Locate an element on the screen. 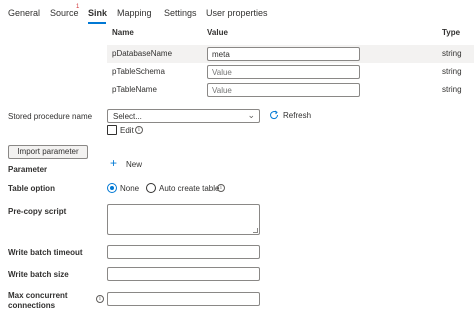 The height and width of the screenshot is (318, 474). tab-settings: Settings is located at coordinates (180, 13).